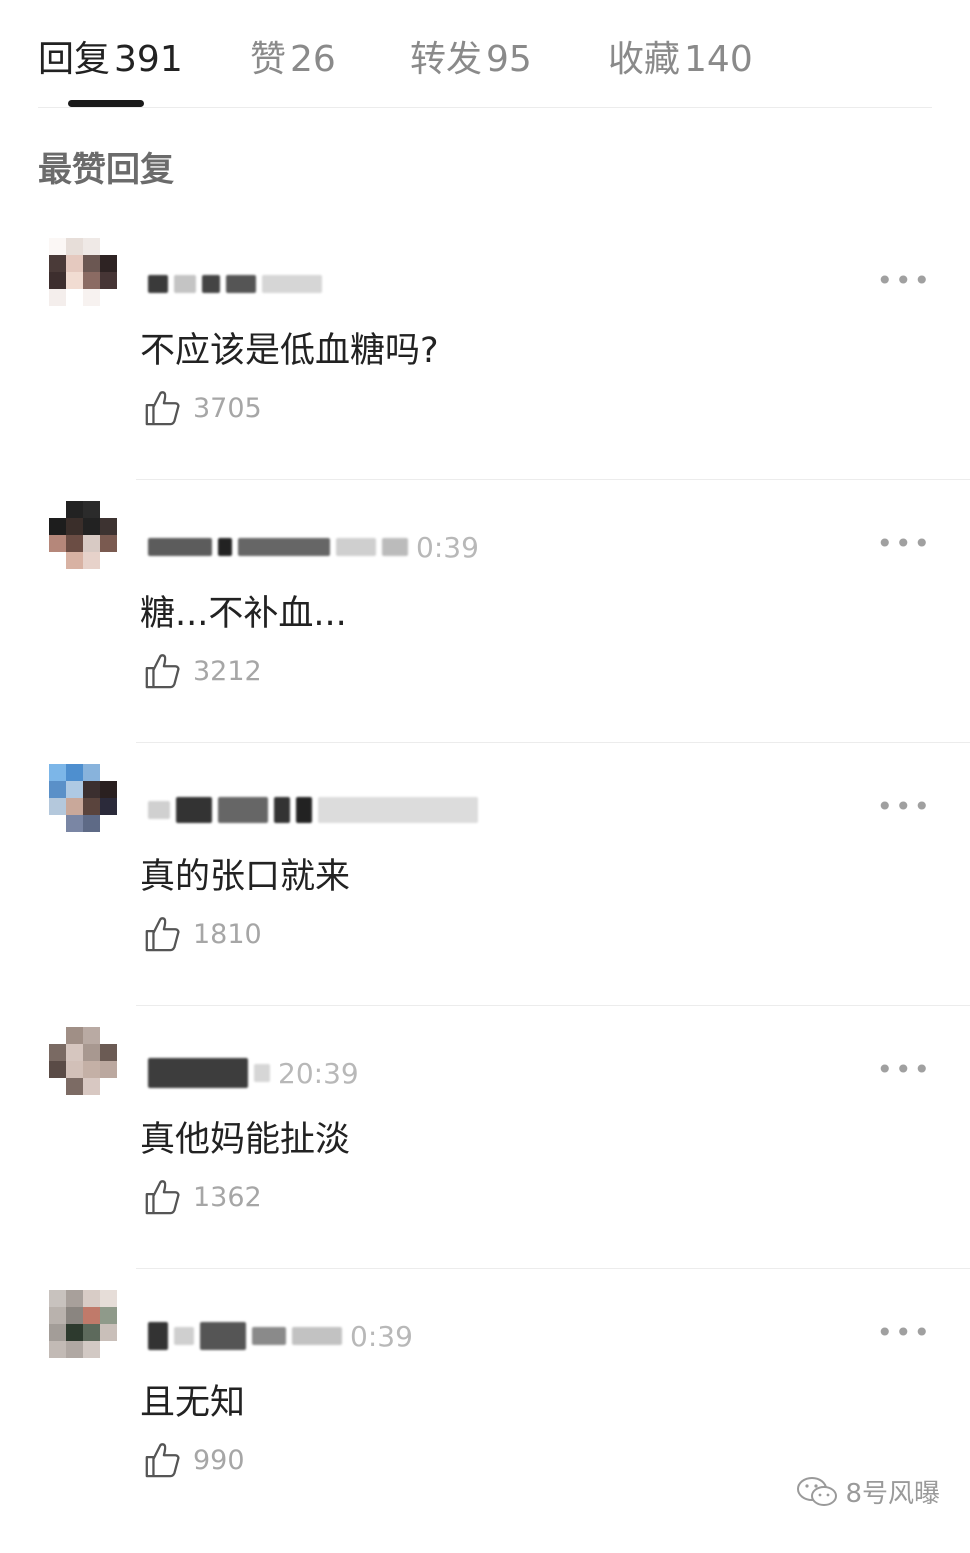 The image size is (970, 1553). I want to click on tab-favorites-count: 140, so click(718, 59).